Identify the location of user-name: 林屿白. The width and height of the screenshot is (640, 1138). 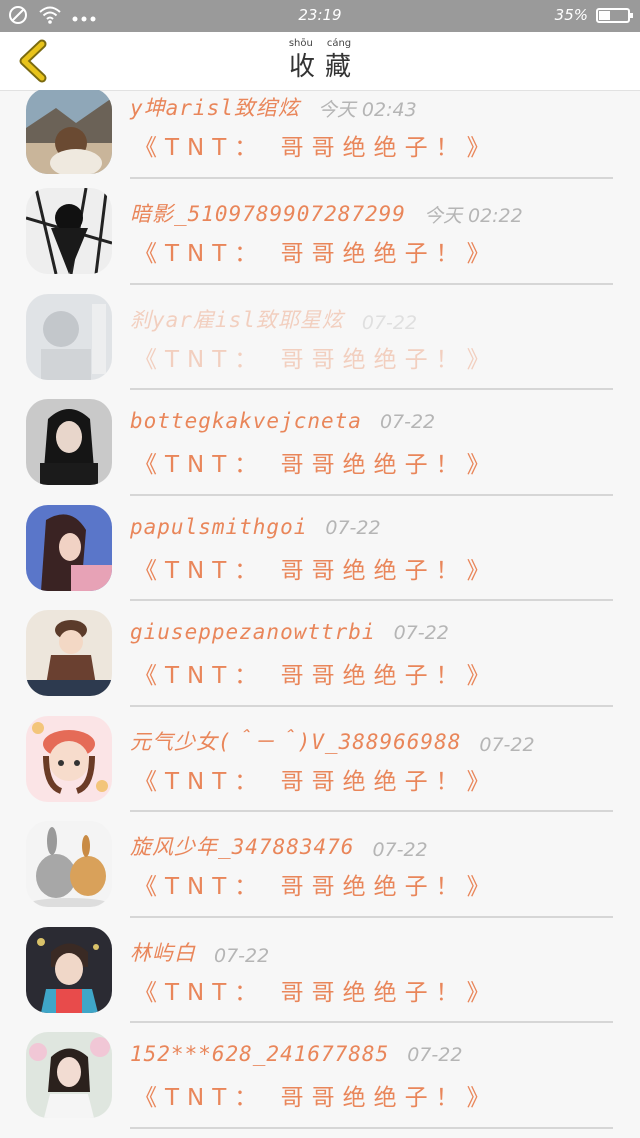
(163, 952).